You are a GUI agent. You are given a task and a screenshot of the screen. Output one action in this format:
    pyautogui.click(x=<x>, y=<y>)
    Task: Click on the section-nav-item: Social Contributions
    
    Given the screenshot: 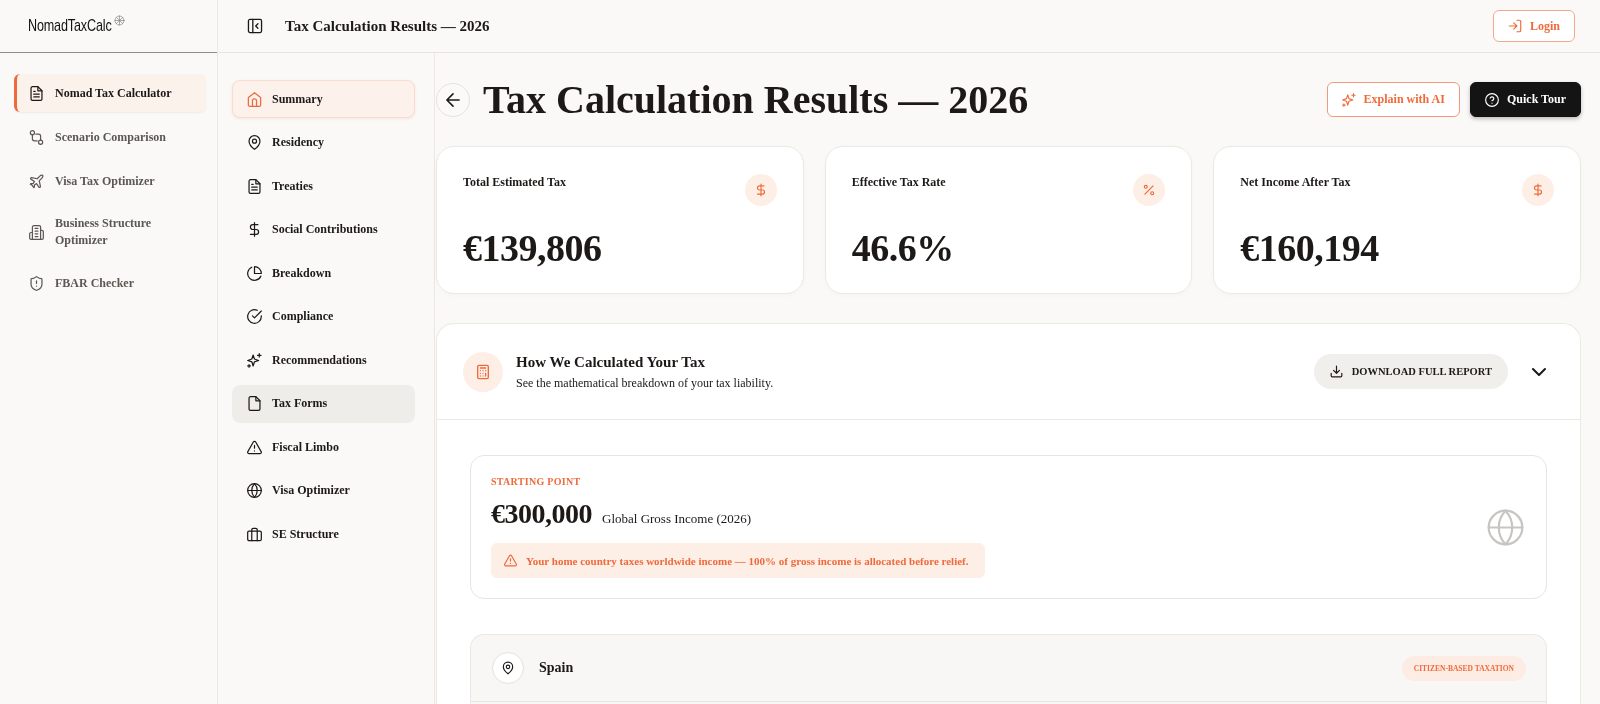 What is the action you would take?
    pyautogui.click(x=323, y=229)
    